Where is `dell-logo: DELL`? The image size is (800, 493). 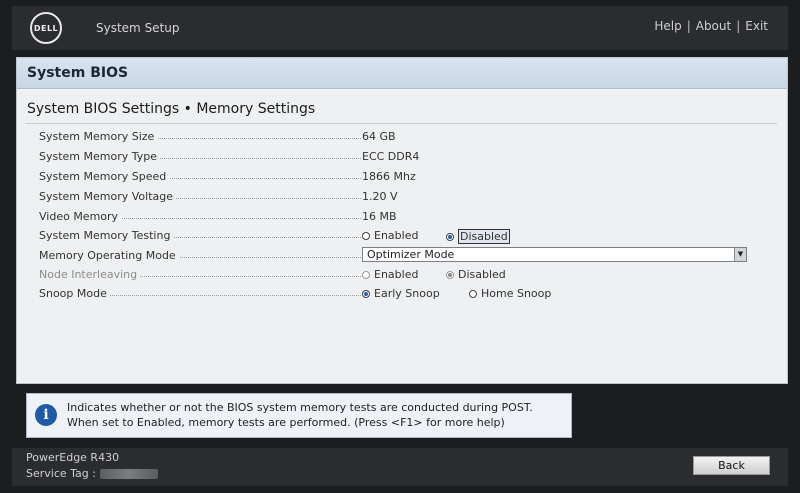 dell-logo: DELL is located at coordinates (46, 28).